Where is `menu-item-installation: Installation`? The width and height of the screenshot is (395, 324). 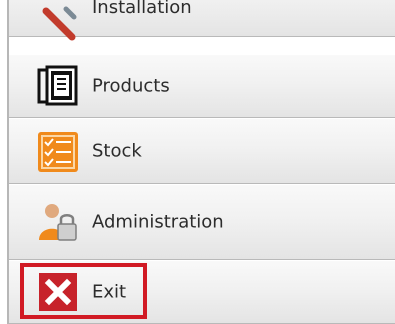
menu-item-installation: Installation is located at coordinates (202, 20).